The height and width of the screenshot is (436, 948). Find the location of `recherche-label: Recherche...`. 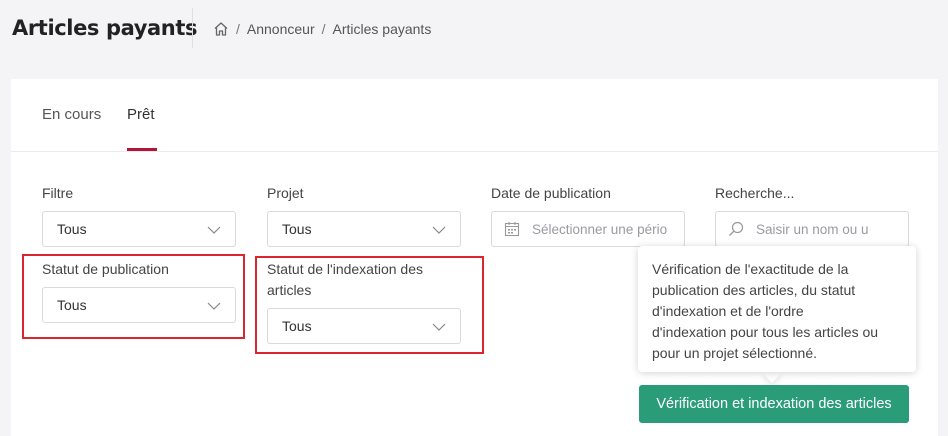

recherche-label: Recherche... is located at coordinates (755, 193).